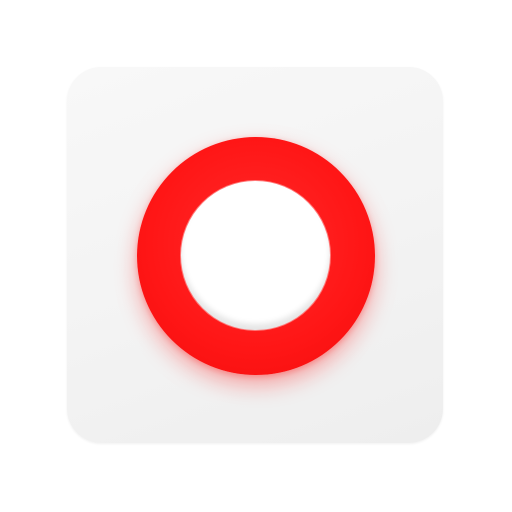 The height and width of the screenshot is (512, 512). I want to click on ring-center, so click(255, 255).